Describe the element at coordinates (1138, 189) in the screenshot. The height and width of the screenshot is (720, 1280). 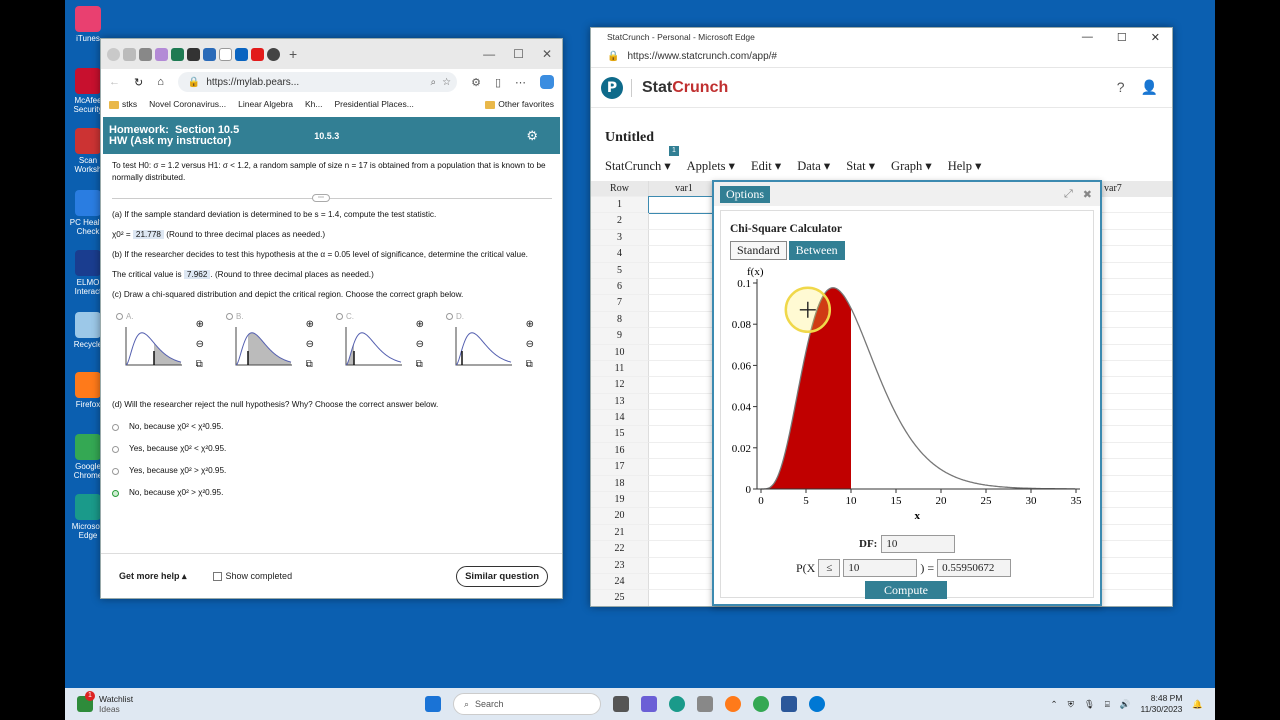
I see `column-header: var7` at that location.